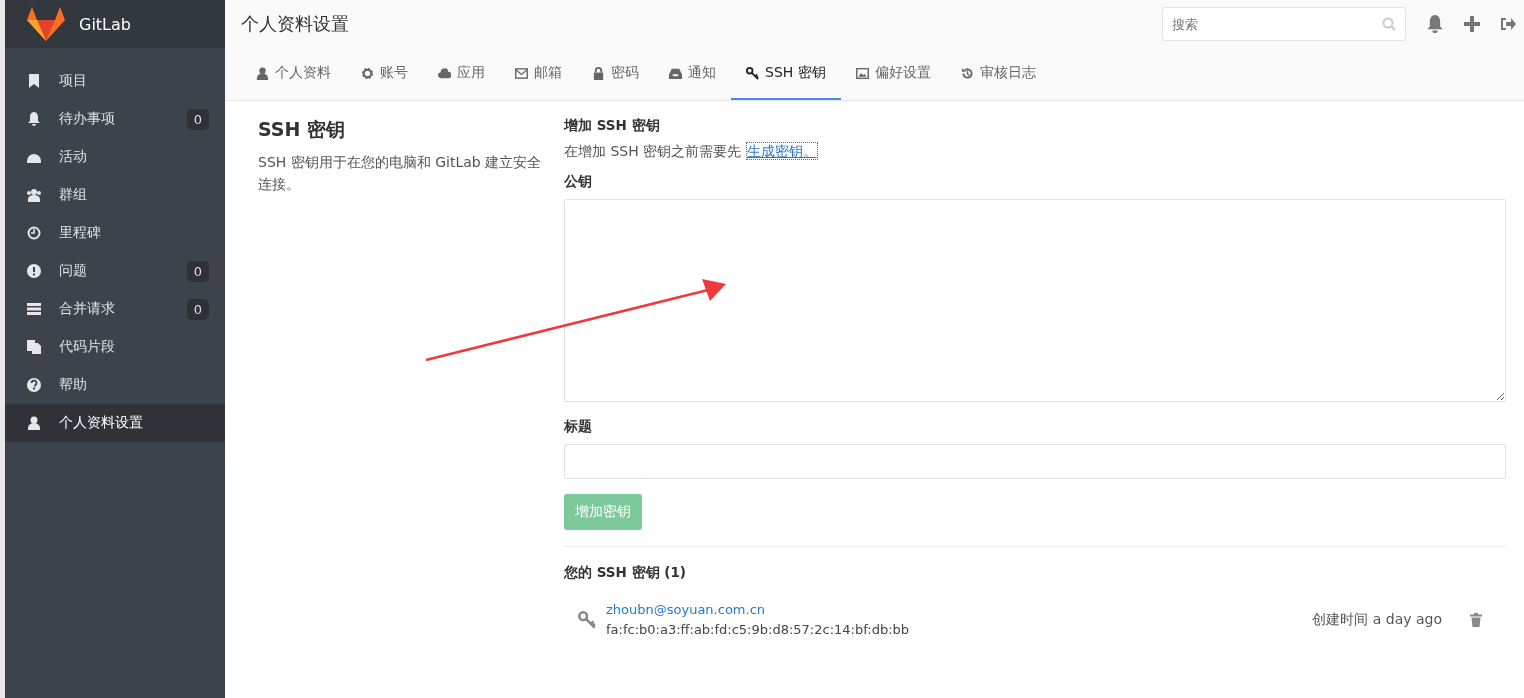  I want to click on hint-text: 在增加 SSH 密钥之前需要先 生成密钥。, so click(691, 152).